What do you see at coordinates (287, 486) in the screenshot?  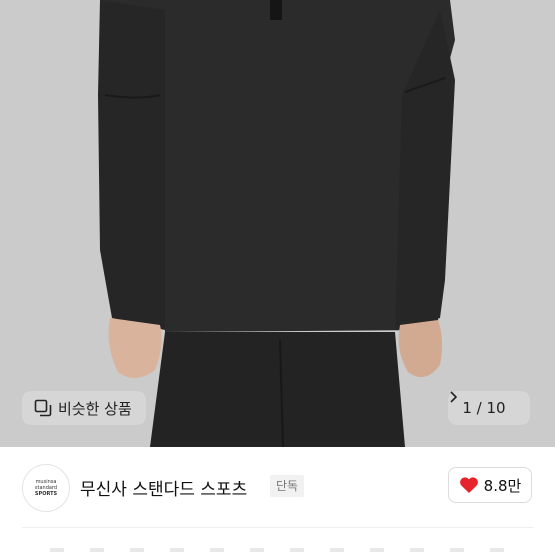 I see `exclusive-badge: 단독` at bounding box center [287, 486].